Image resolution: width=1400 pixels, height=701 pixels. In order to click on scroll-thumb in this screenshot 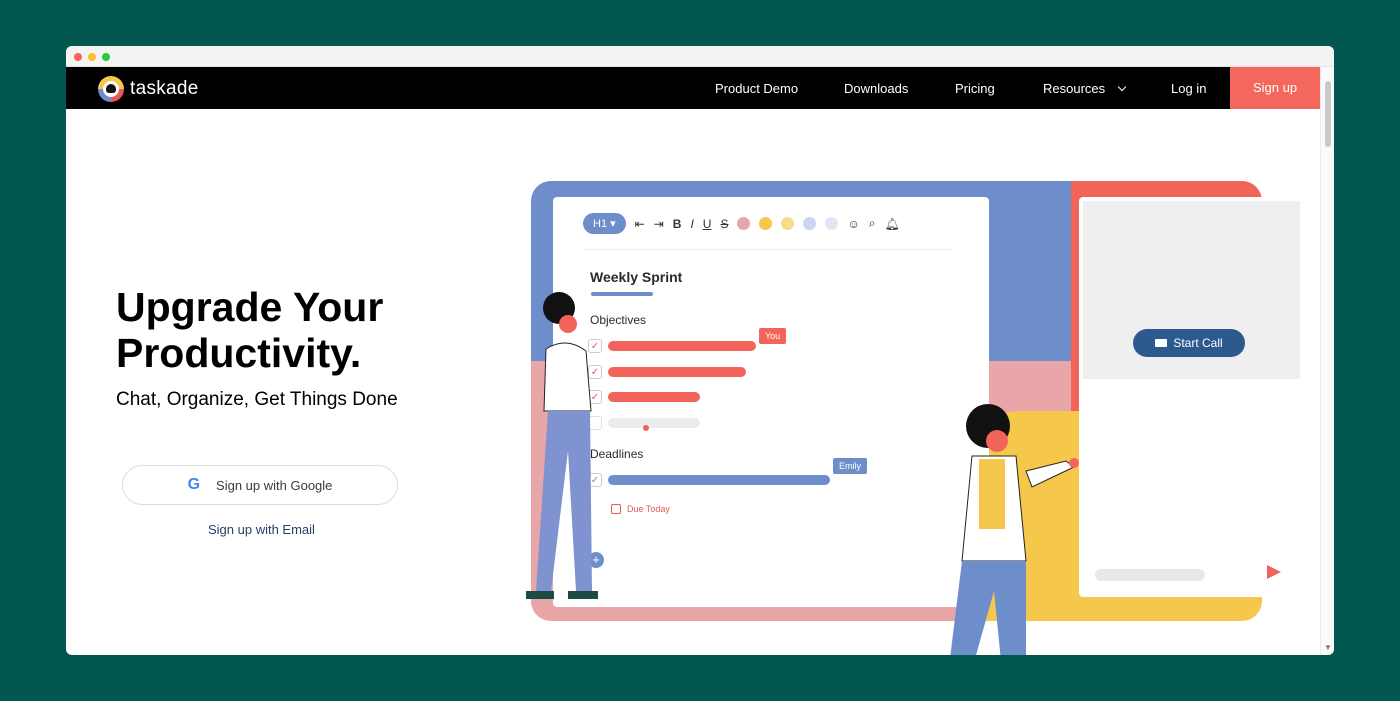, I will do `click(1328, 114)`.